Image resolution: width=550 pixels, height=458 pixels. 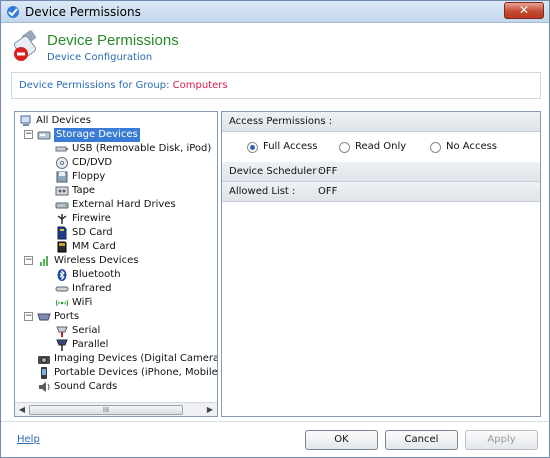 What do you see at coordinates (62, 205) in the screenshot?
I see `hard-drive-icon` at bounding box center [62, 205].